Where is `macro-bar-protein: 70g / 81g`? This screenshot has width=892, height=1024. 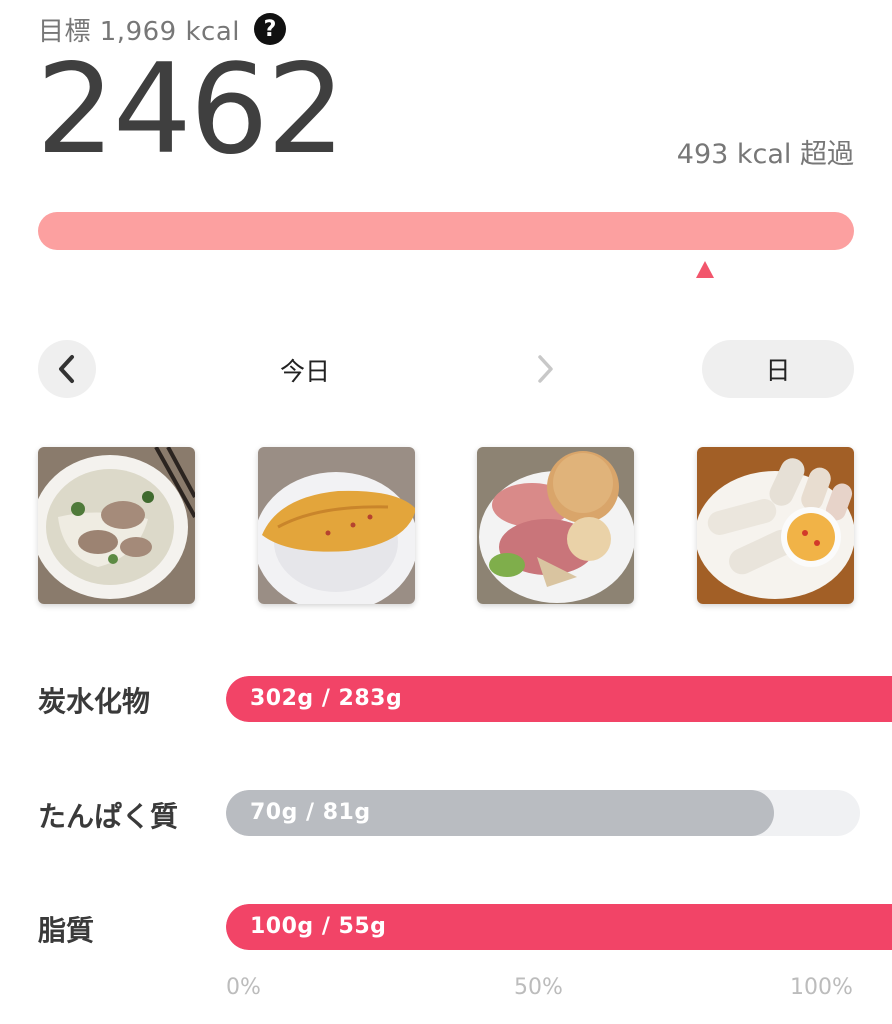 macro-bar-protein: 70g / 81g is located at coordinates (543, 813).